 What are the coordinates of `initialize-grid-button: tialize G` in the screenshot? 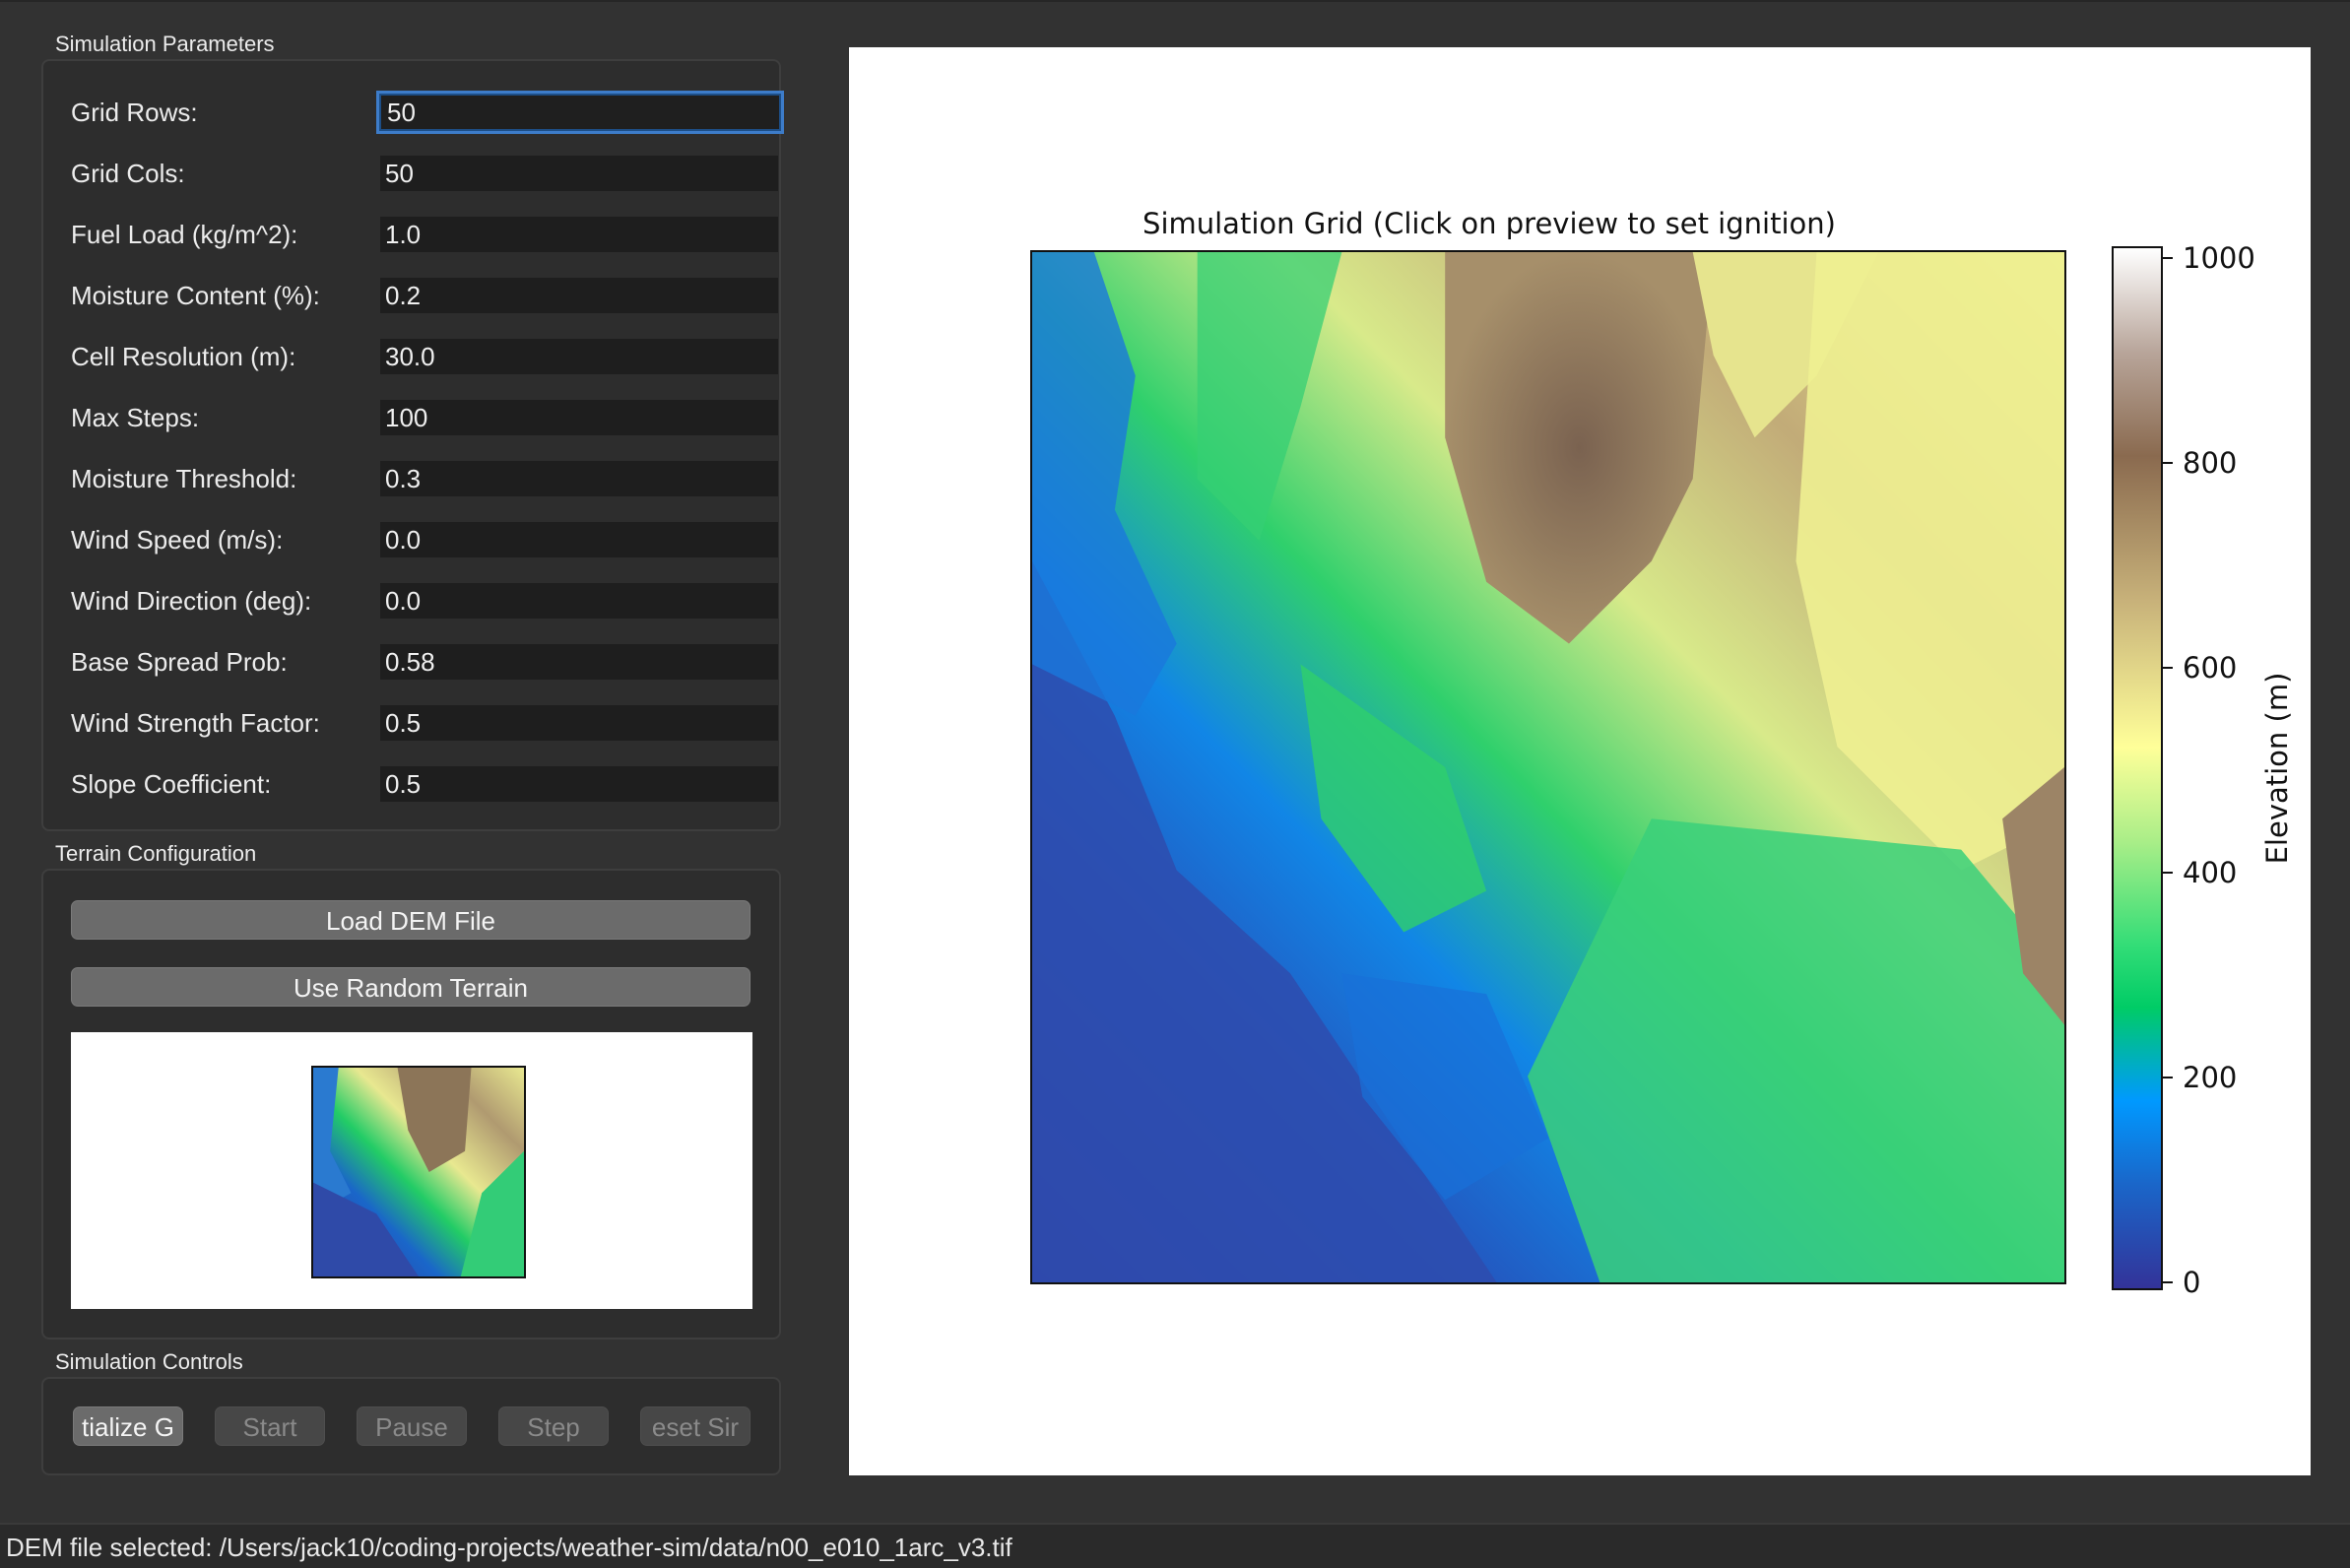 It's located at (128, 1426).